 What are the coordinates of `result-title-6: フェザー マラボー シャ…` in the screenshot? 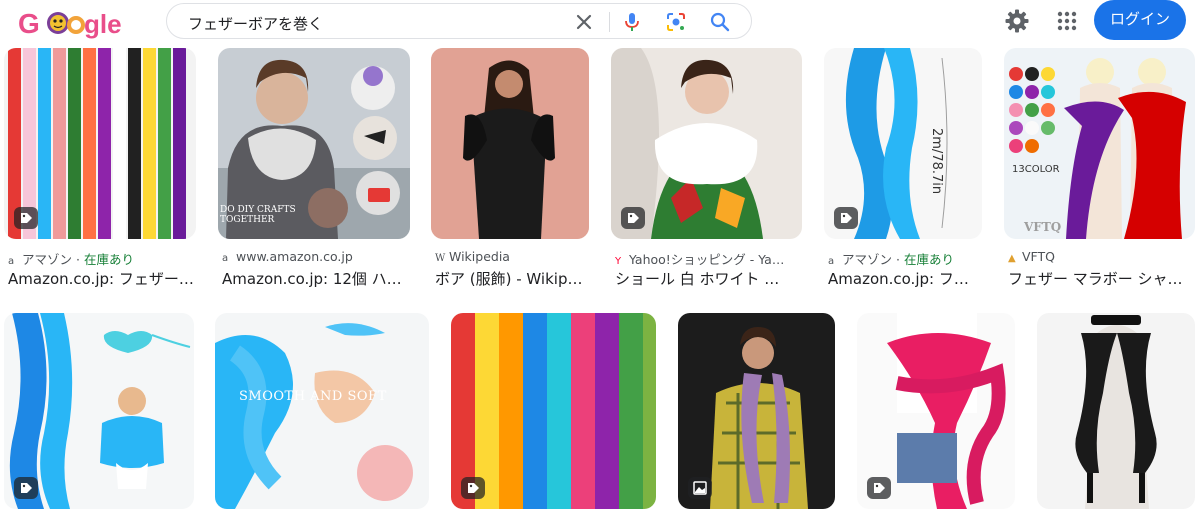 It's located at (1103, 278).